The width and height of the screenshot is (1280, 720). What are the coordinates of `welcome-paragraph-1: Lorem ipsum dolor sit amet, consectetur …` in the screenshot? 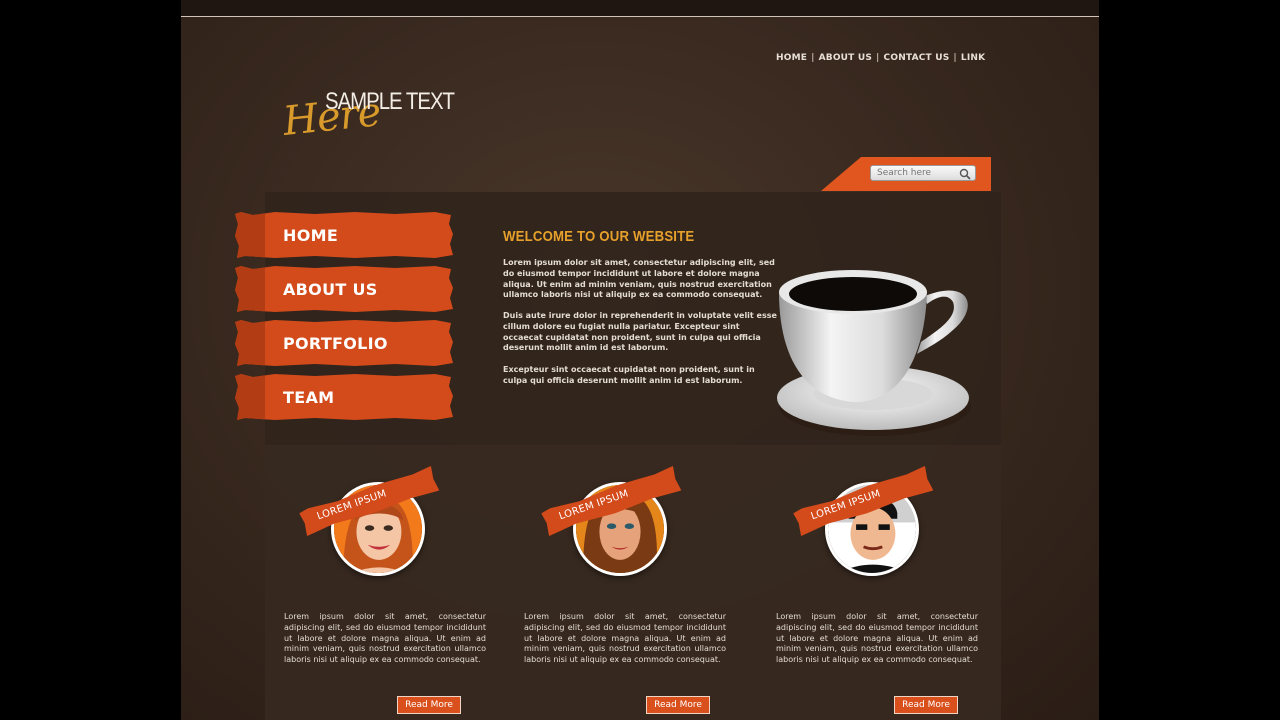 It's located at (639, 279).